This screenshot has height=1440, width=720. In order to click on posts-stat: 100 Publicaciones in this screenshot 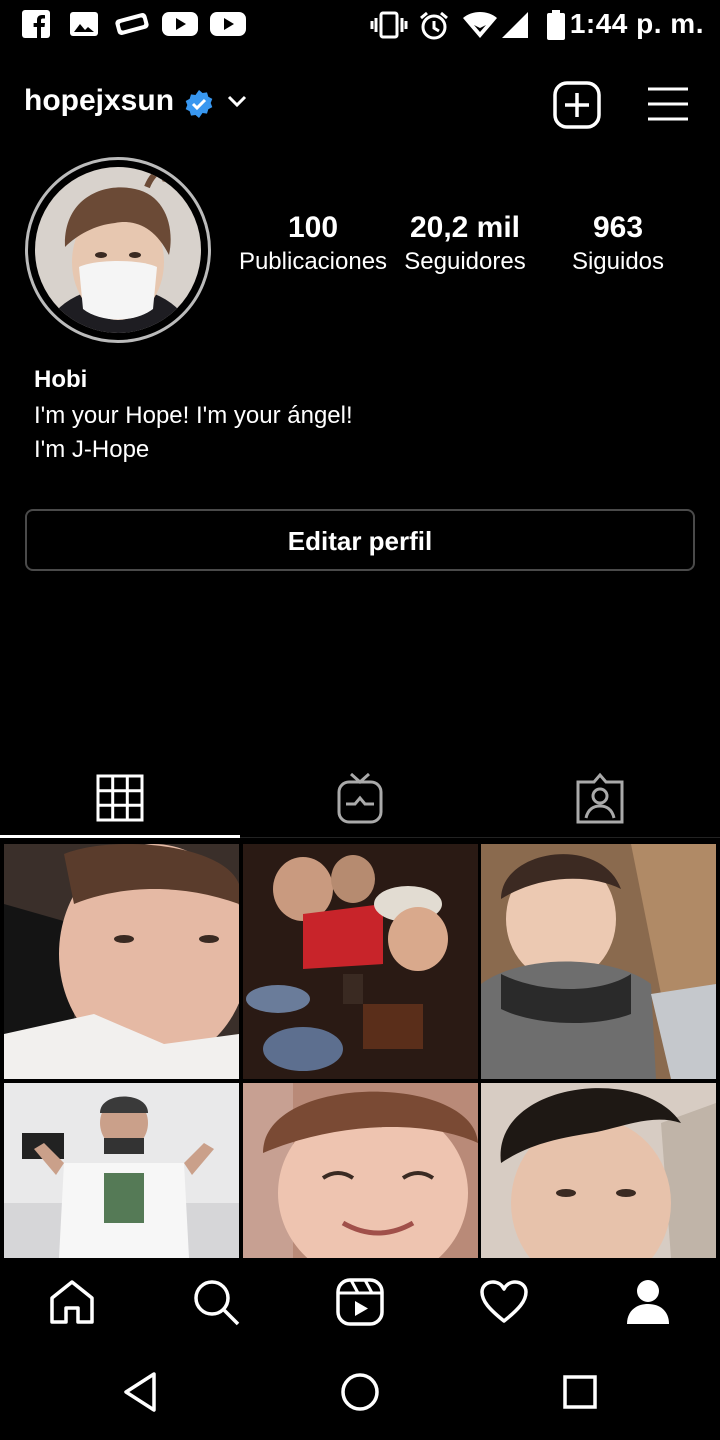, I will do `click(313, 244)`.